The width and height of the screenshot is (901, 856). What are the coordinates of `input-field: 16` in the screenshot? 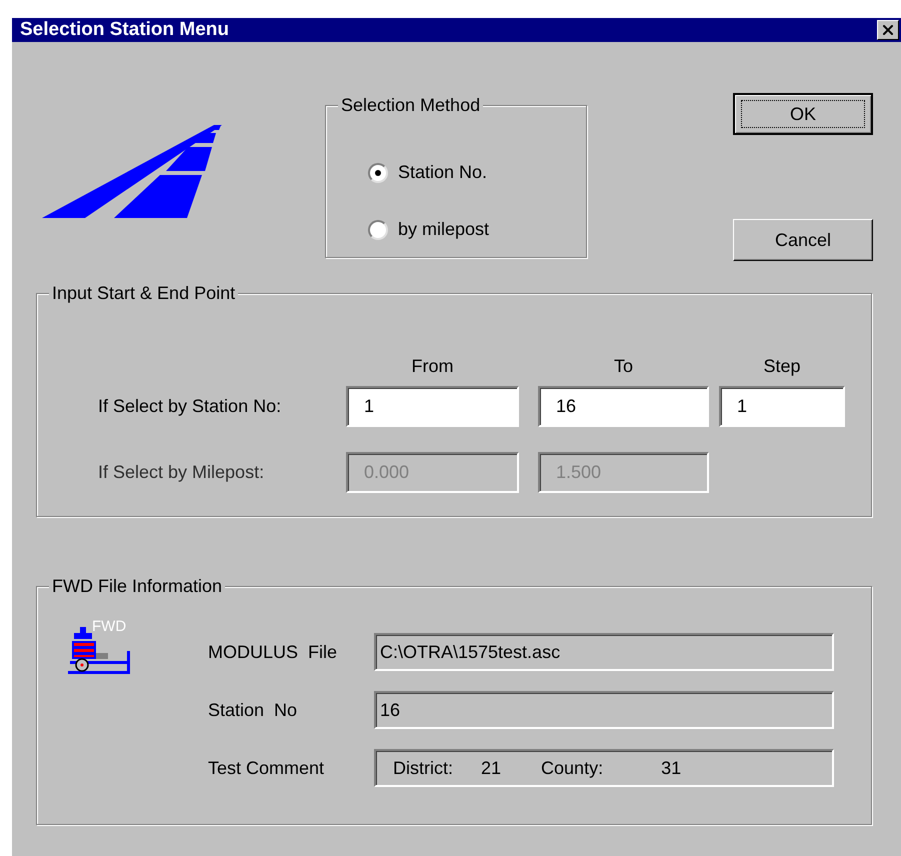 It's located at (623, 406).